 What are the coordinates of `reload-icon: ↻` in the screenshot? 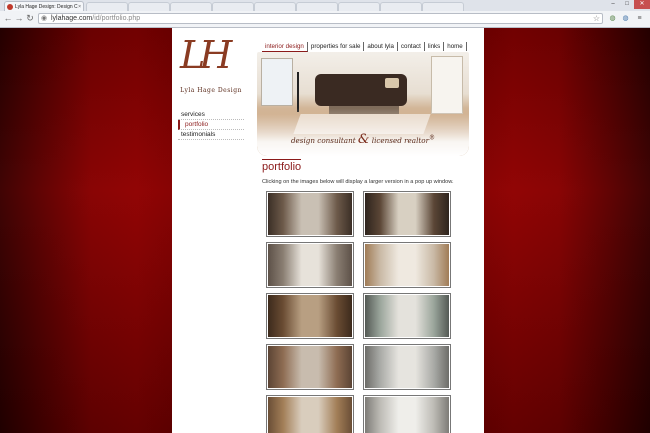 It's located at (30, 18).